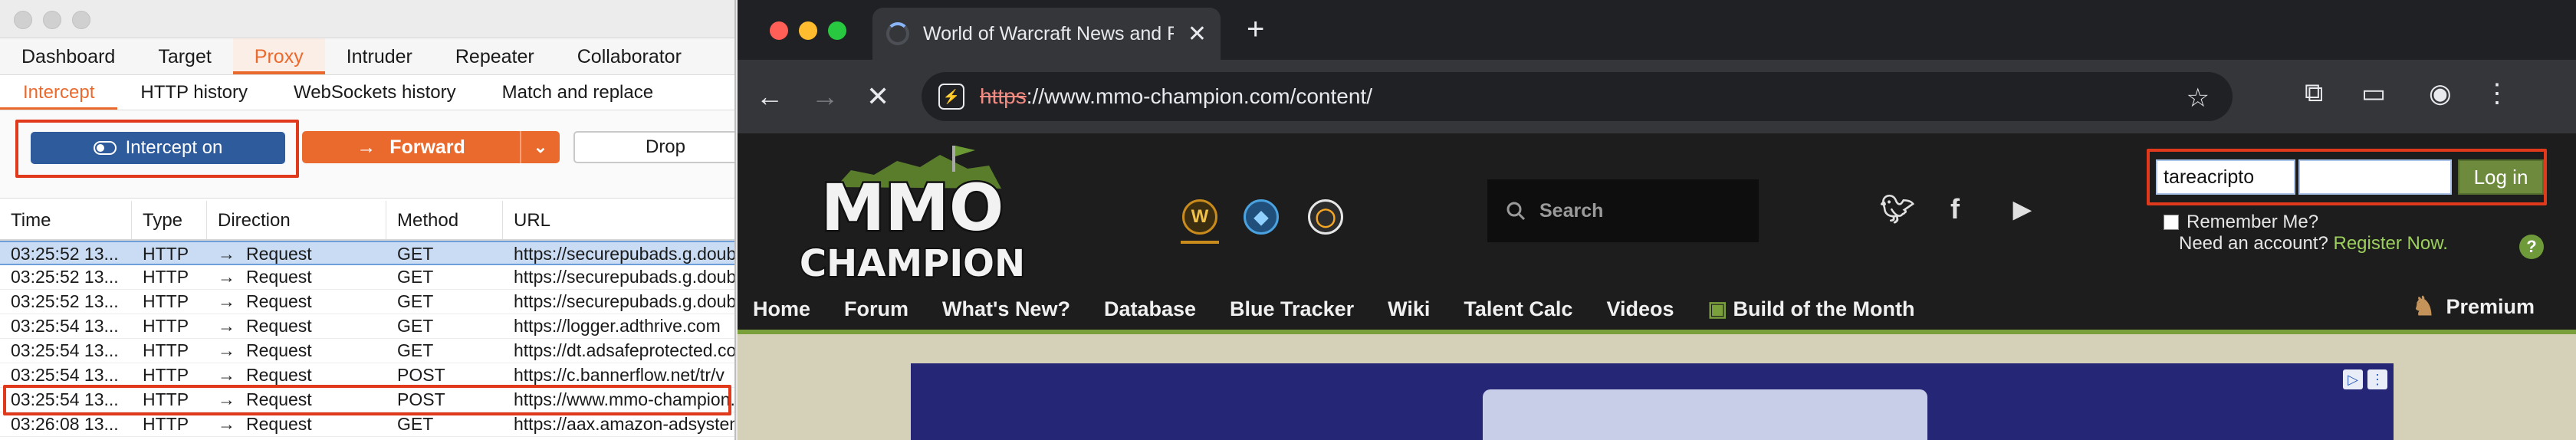 This screenshot has height=440, width=2576. Describe the element at coordinates (2390, 243) in the screenshot. I see `register-link: Register Now.` at that location.